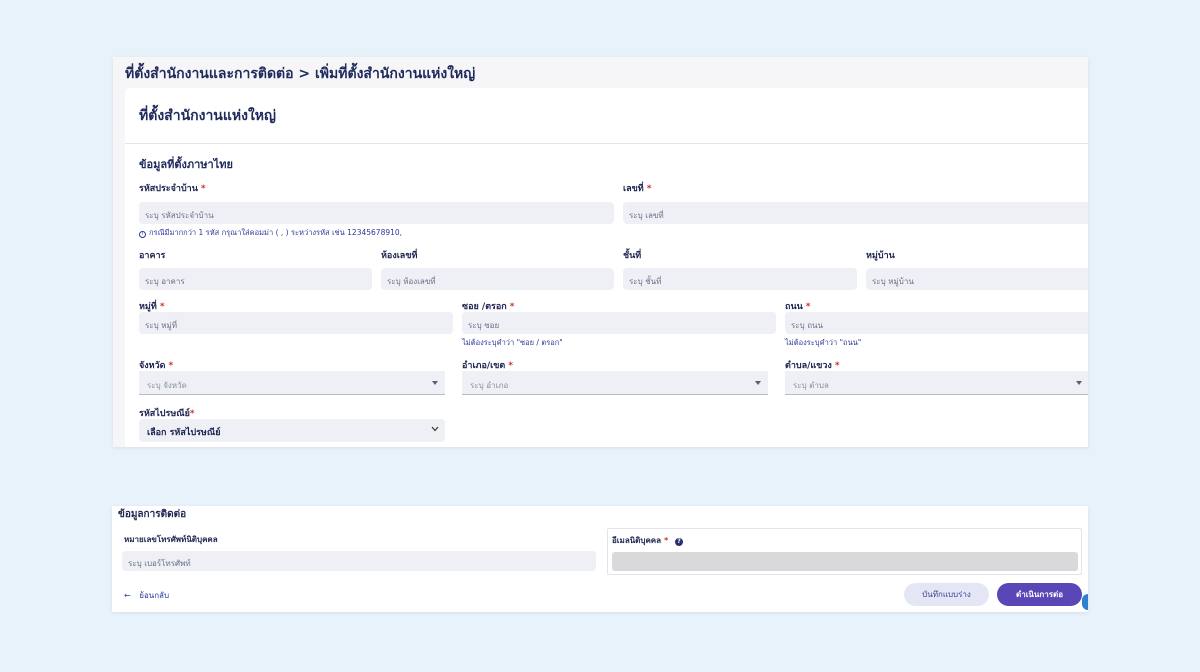  Describe the element at coordinates (152, 256) in the screenshot. I see `building-label: อาคาร` at that location.